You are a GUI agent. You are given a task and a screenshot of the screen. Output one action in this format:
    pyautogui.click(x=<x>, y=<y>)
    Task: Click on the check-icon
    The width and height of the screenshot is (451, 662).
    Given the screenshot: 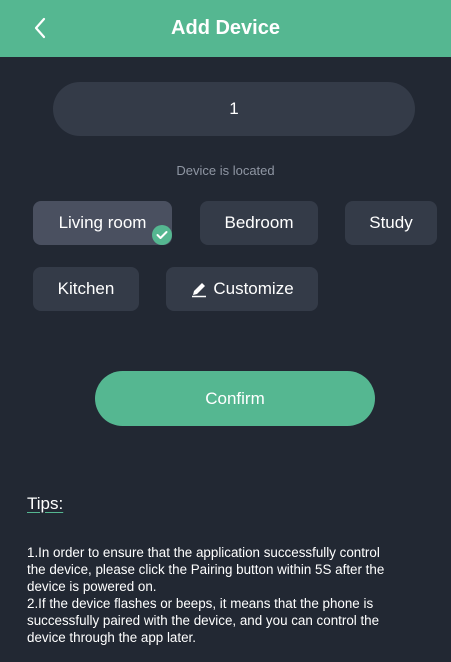 What is the action you would take?
    pyautogui.click(x=162, y=235)
    